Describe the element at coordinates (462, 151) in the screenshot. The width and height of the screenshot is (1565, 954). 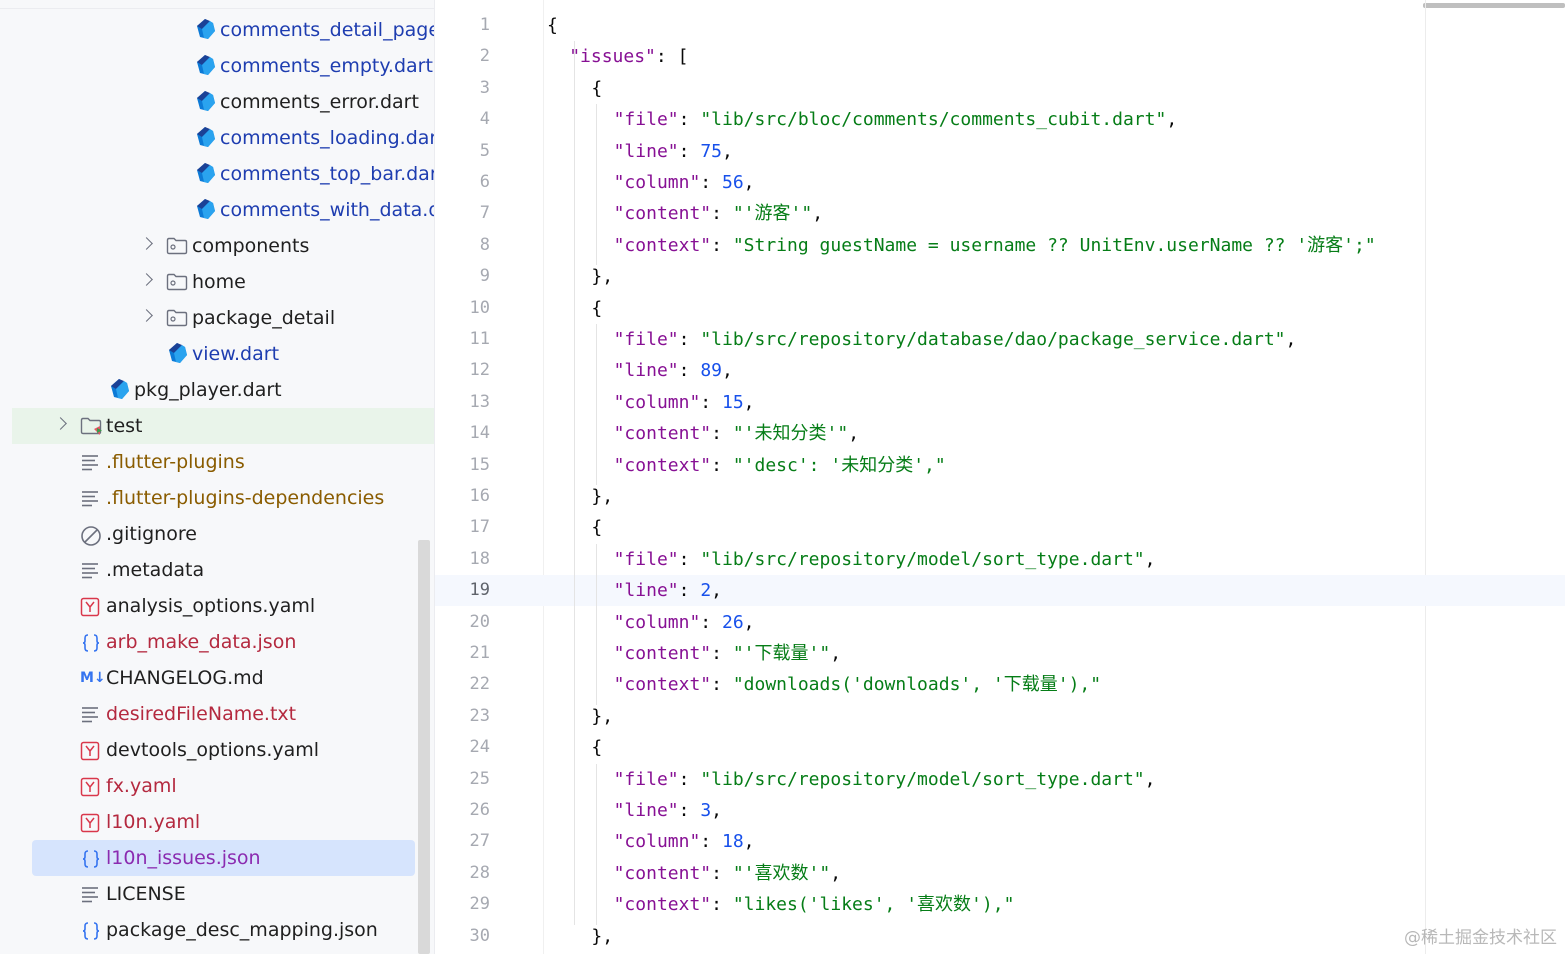
I see `line-number: 5` at that location.